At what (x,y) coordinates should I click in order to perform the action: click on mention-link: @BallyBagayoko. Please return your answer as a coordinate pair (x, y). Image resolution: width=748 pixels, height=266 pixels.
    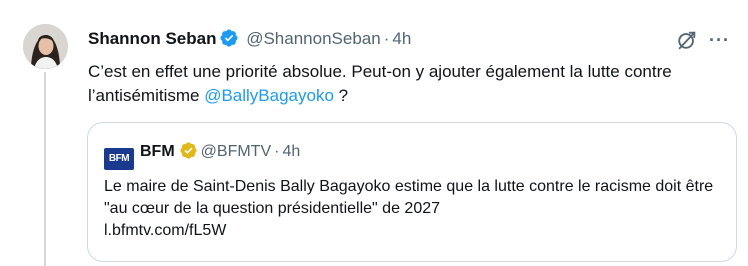
    Looking at the image, I should click on (269, 95).